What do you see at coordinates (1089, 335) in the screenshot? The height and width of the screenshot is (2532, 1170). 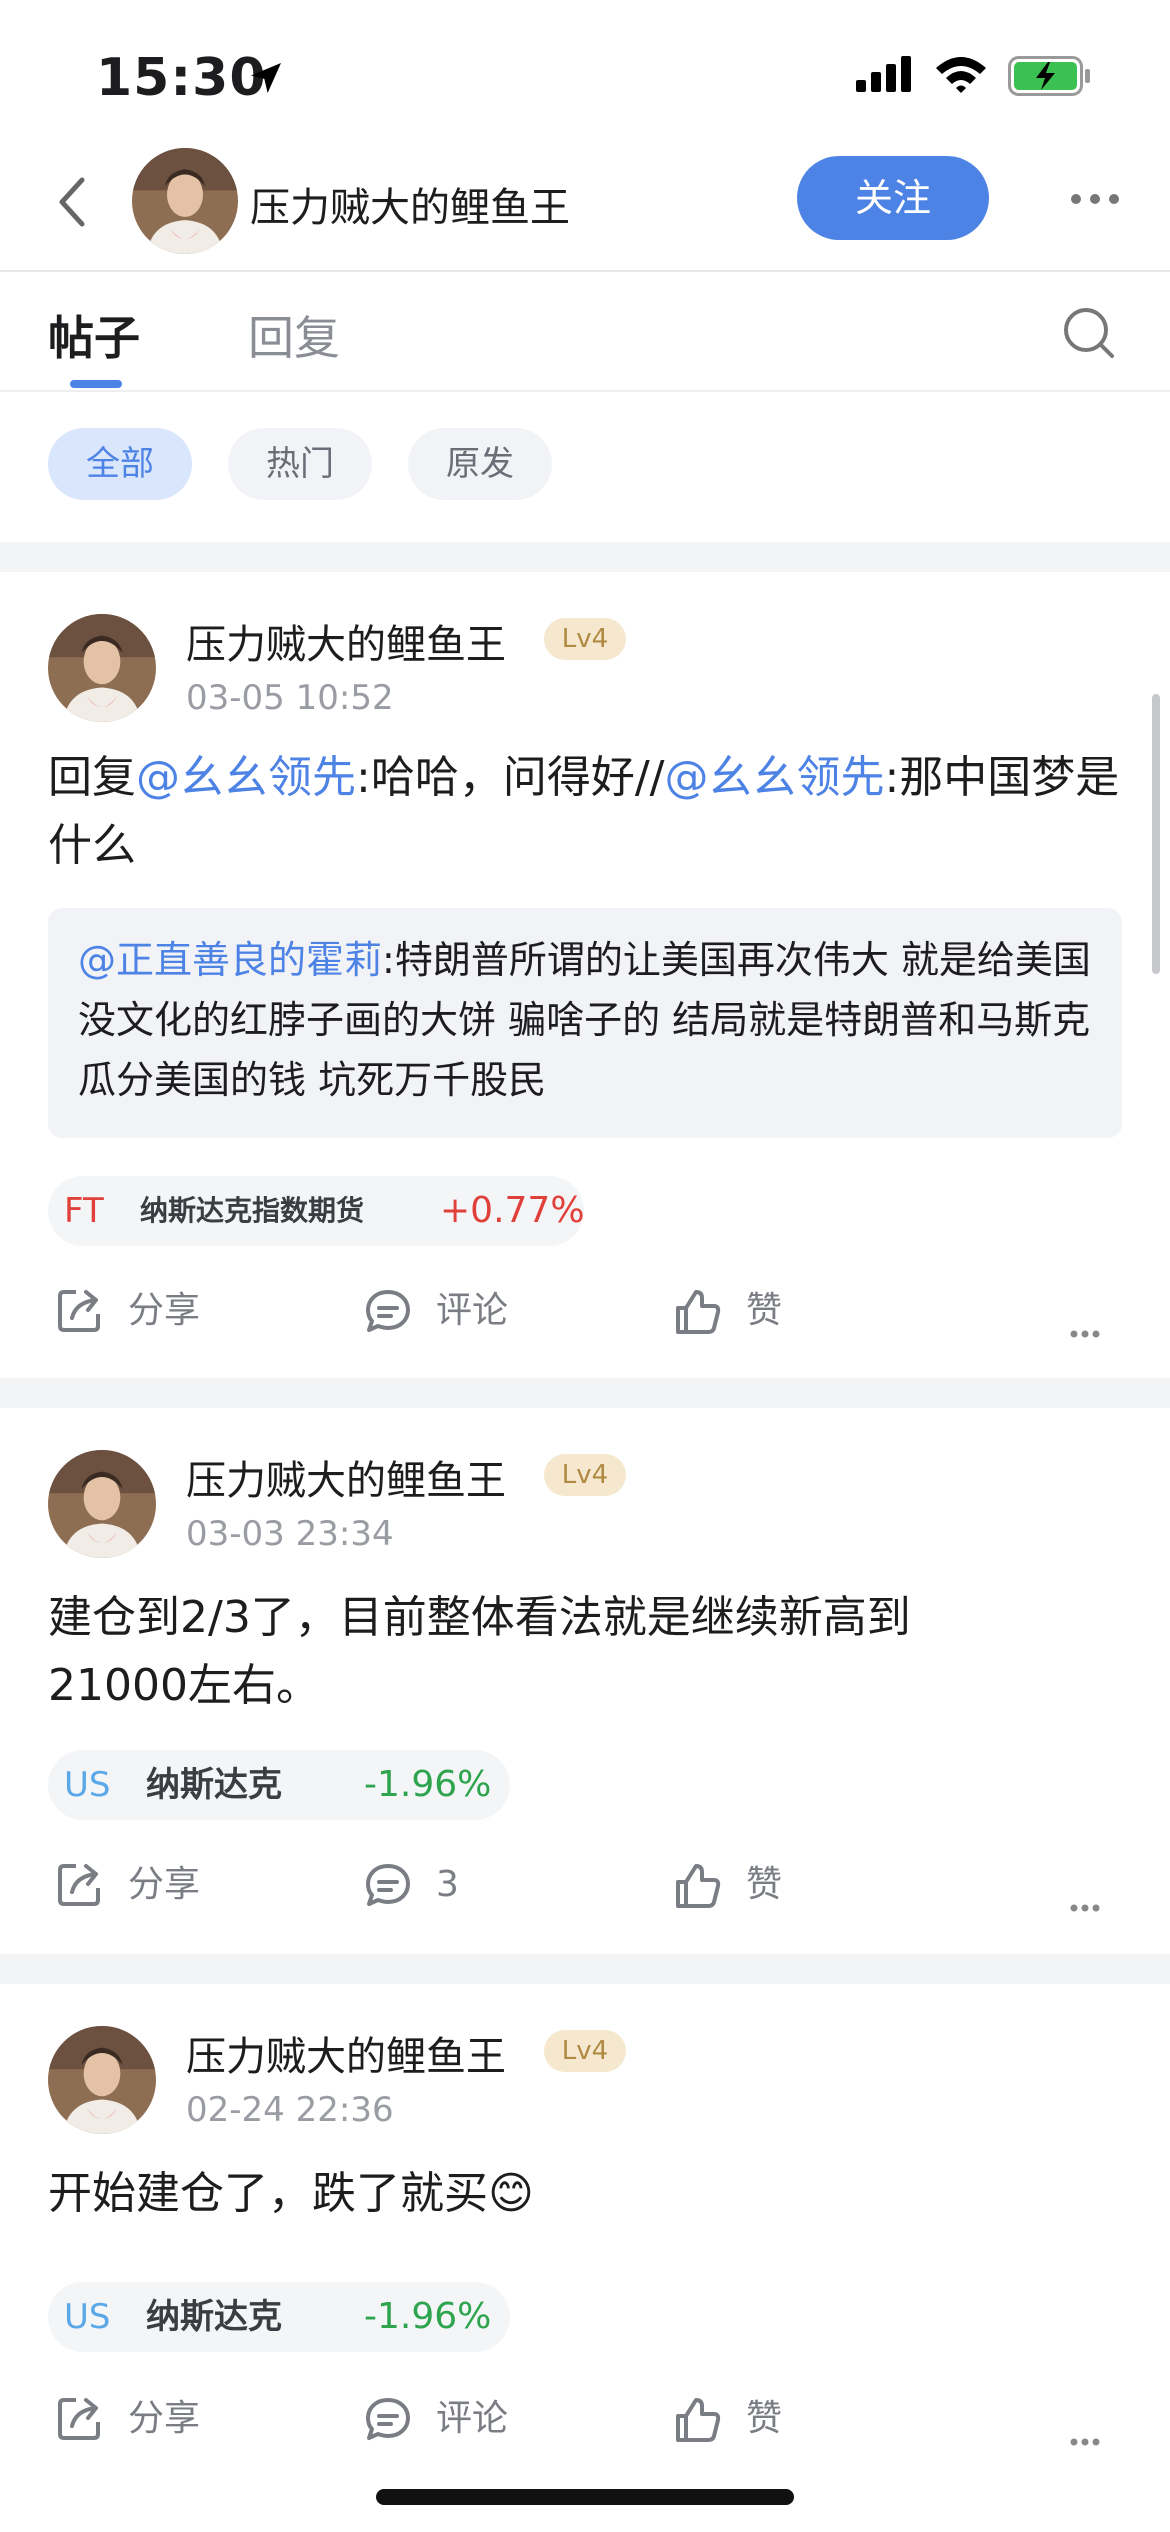 I see `search-icon` at bounding box center [1089, 335].